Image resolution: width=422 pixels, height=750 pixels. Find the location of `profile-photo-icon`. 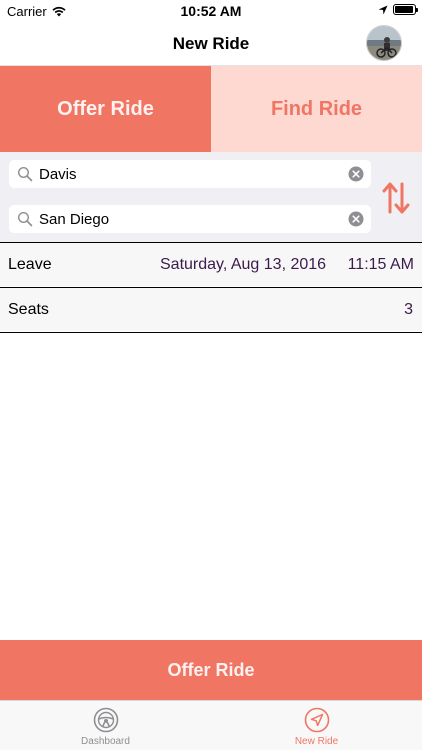

profile-photo-icon is located at coordinates (384, 43).